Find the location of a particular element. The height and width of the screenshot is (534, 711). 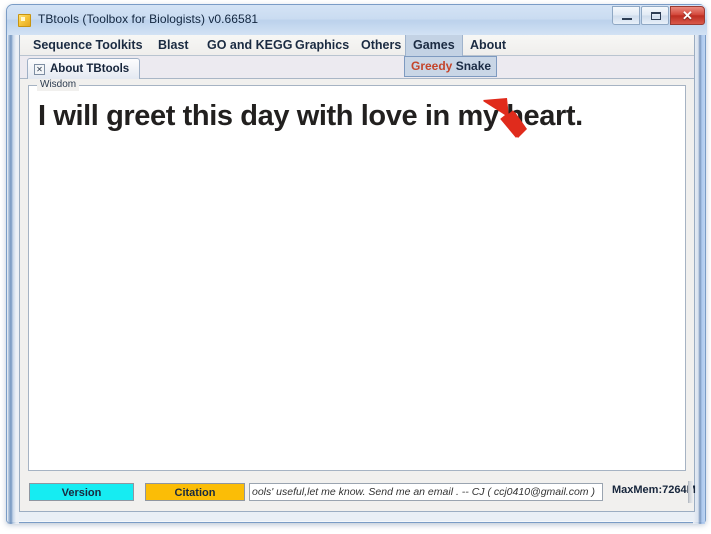

snake-word: Snake is located at coordinates (472, 66).